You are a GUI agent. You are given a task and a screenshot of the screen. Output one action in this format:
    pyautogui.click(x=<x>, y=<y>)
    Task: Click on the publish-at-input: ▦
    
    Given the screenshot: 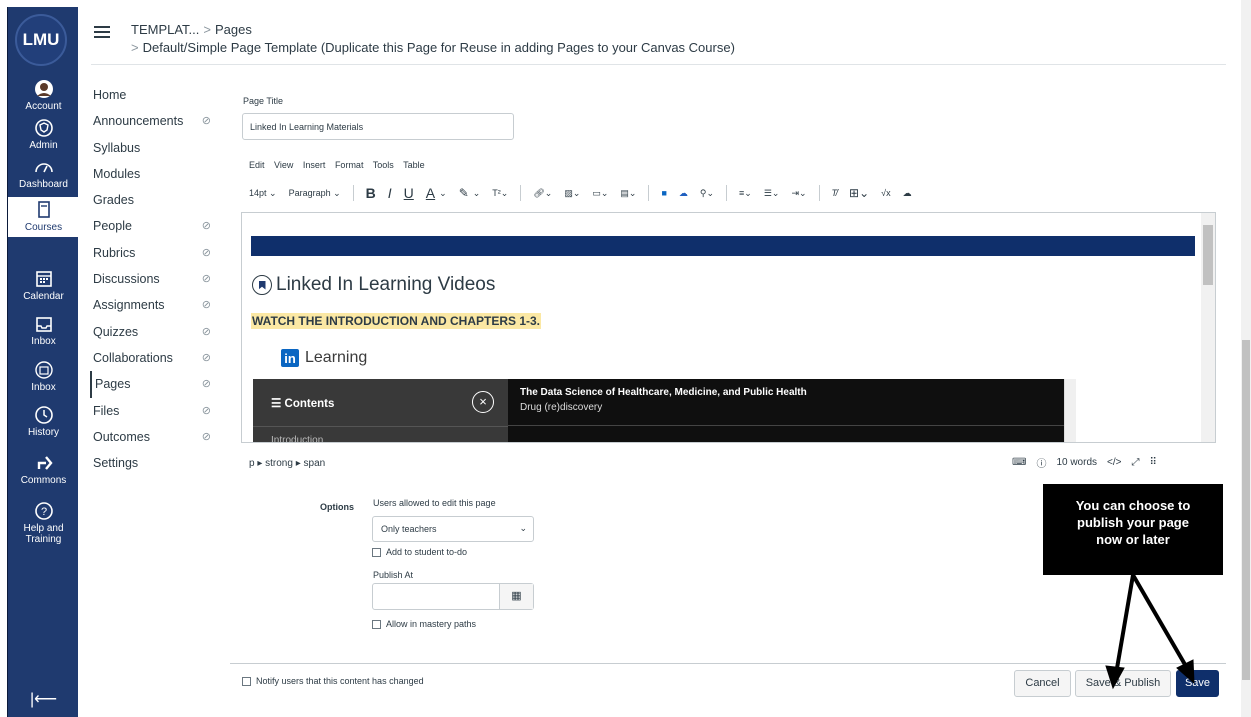 What is the action you would take?
    pyautogui.click(x=453, y=596)
    